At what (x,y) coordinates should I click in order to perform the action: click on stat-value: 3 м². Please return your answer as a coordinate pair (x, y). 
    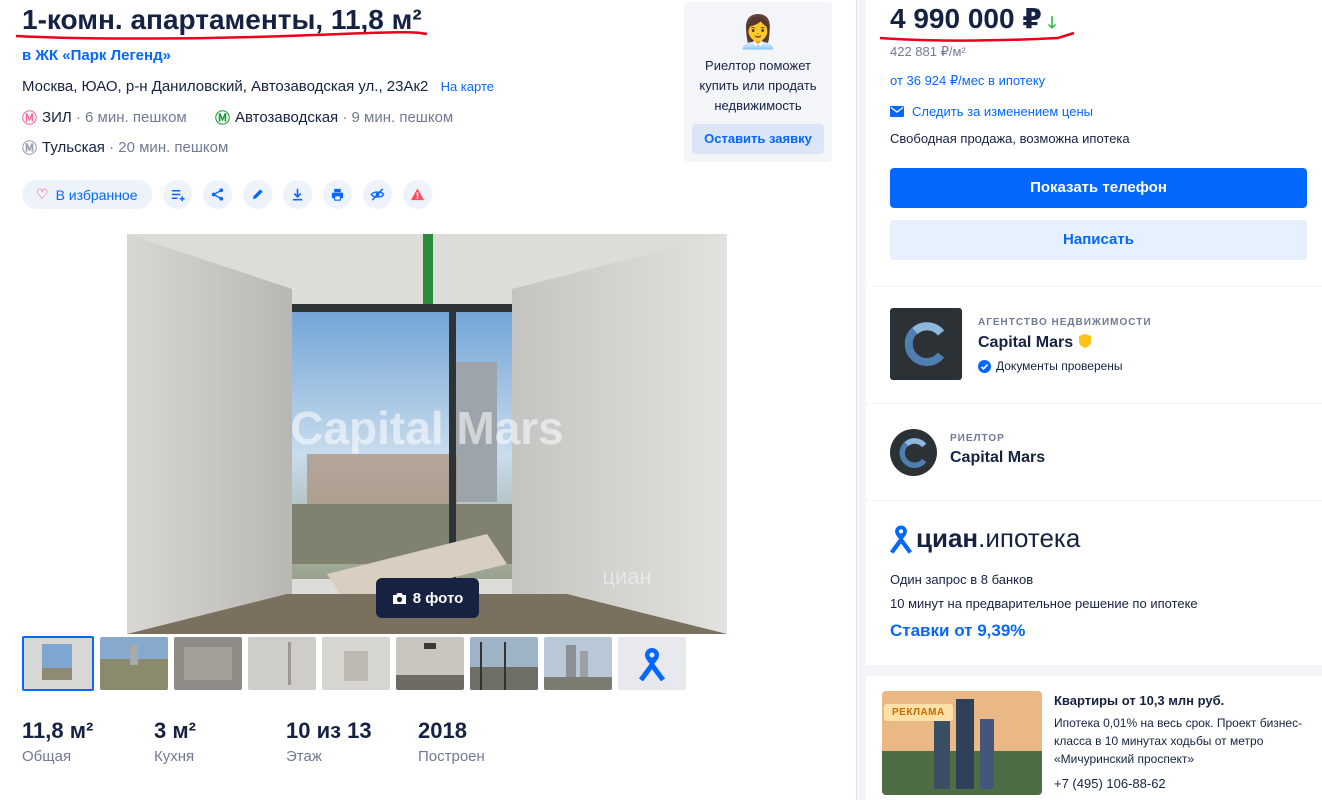
    Looking at the image, I should click on (175, 730).